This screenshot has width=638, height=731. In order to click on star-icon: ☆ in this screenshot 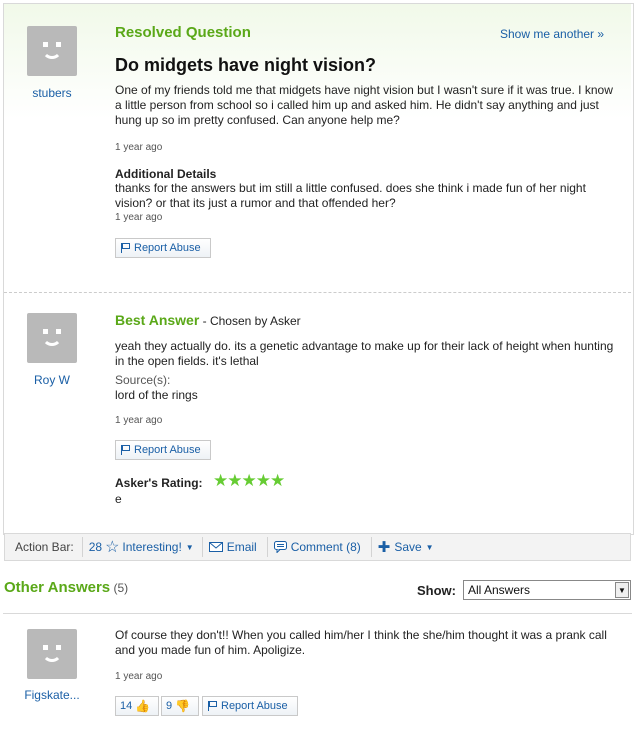, I will do `click(112, 547)`.